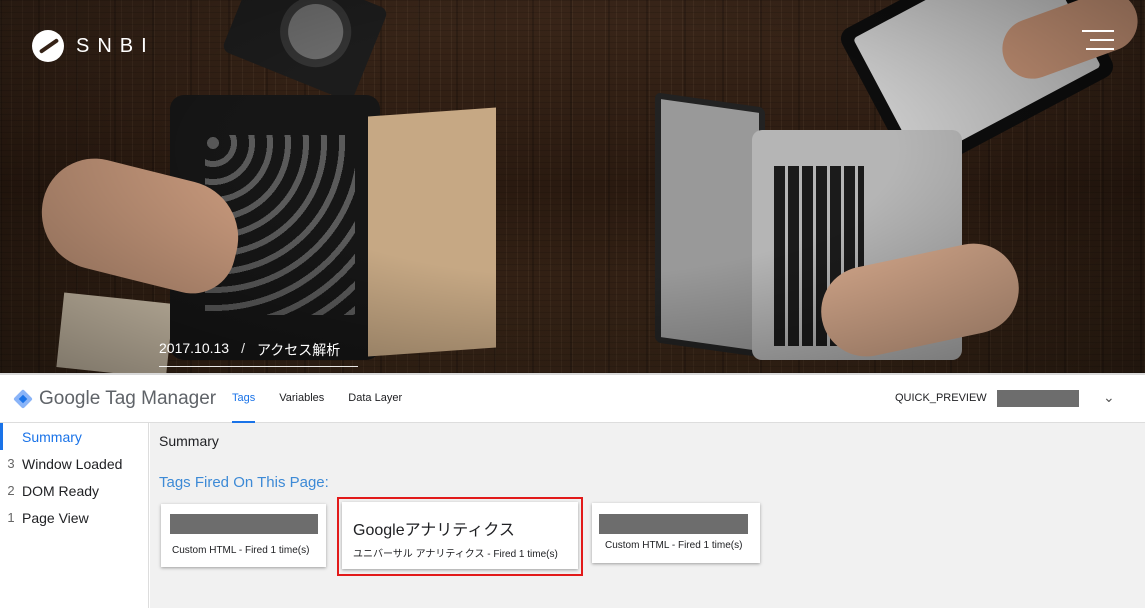 The image size is (1145, 608). I want to click on tag-card-custom-html-2: Custom HTML - Fired 1 time(s), so click(676, 533).